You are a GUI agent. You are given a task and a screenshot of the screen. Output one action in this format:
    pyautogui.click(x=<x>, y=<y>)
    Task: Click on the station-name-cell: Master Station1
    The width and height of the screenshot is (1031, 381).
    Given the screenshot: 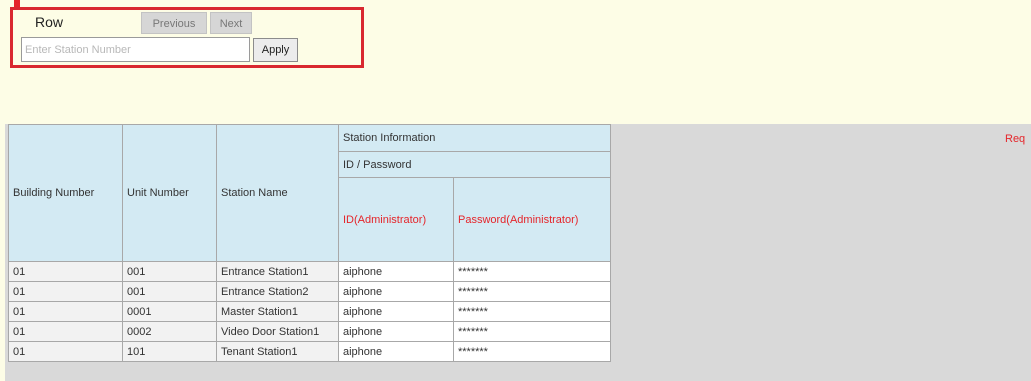 What is the action you would take?
    pyautogui.click(x=277, y=311)
    